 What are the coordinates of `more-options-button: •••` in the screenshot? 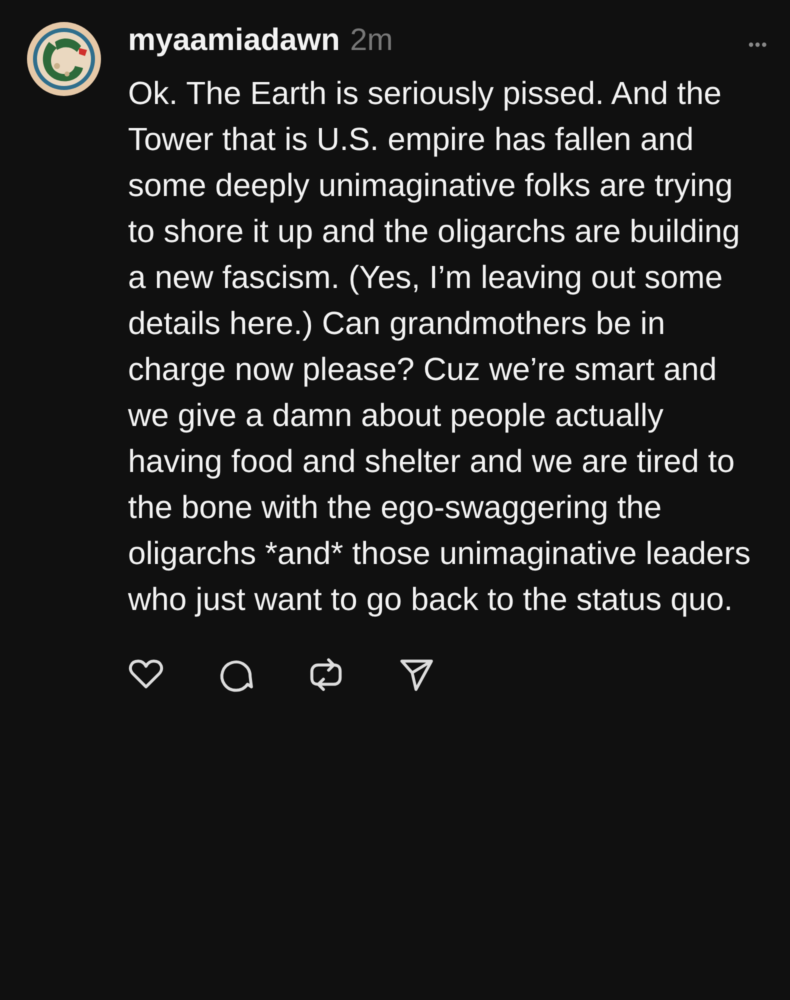 It's located at (758, 46).